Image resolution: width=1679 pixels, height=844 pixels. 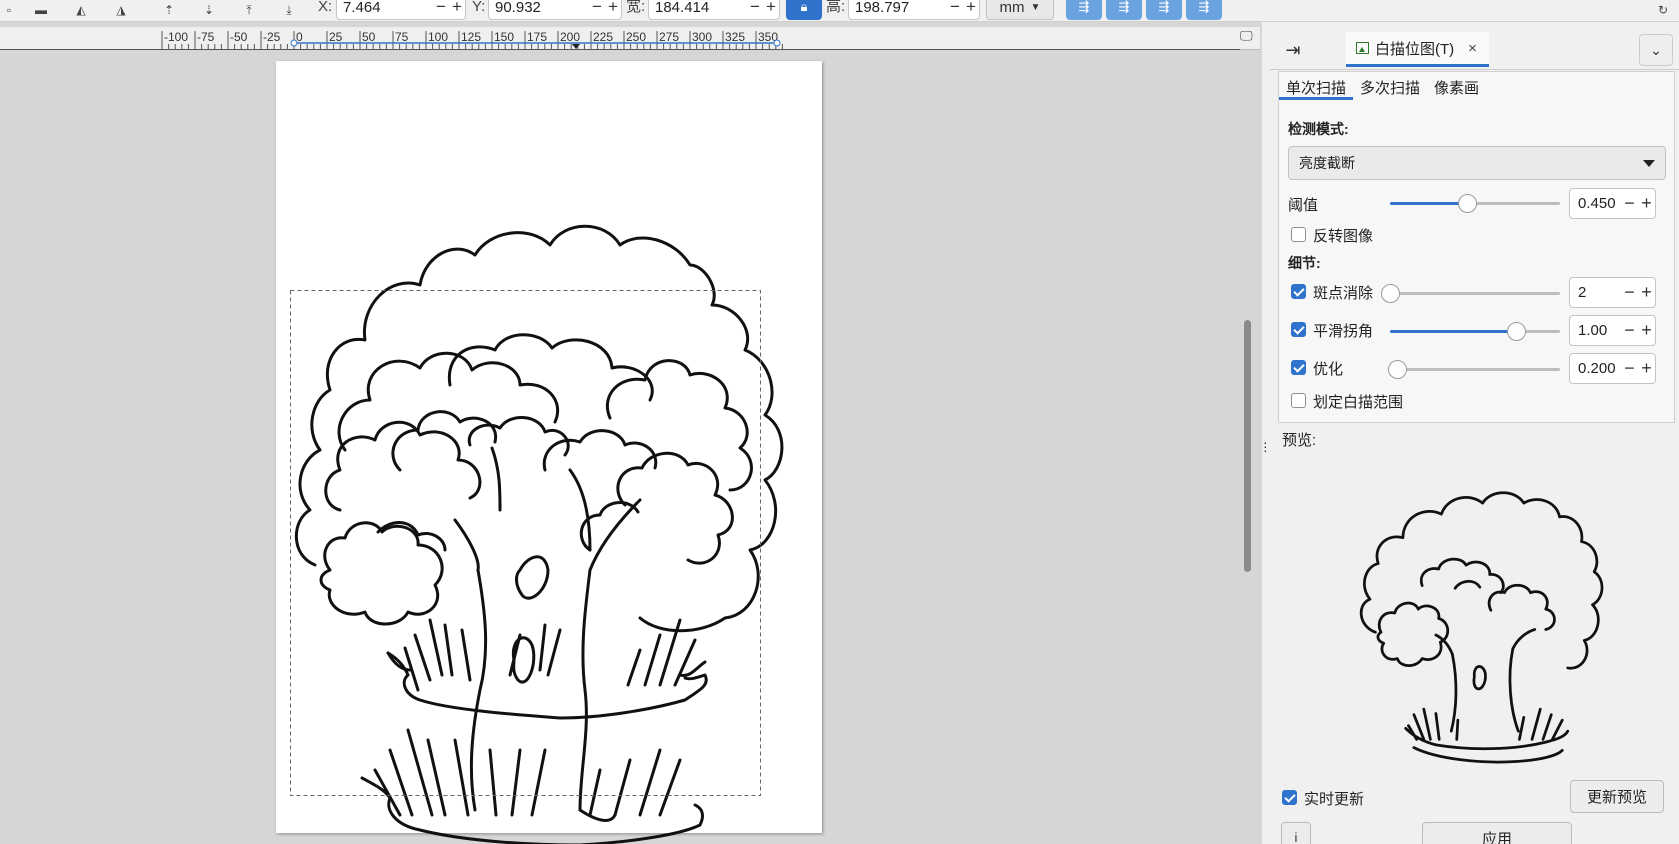 What do you see at coordinates (1289, 797) in the screenshot?
I see `live-update-checkbox` at bounding box center [1289, 797].